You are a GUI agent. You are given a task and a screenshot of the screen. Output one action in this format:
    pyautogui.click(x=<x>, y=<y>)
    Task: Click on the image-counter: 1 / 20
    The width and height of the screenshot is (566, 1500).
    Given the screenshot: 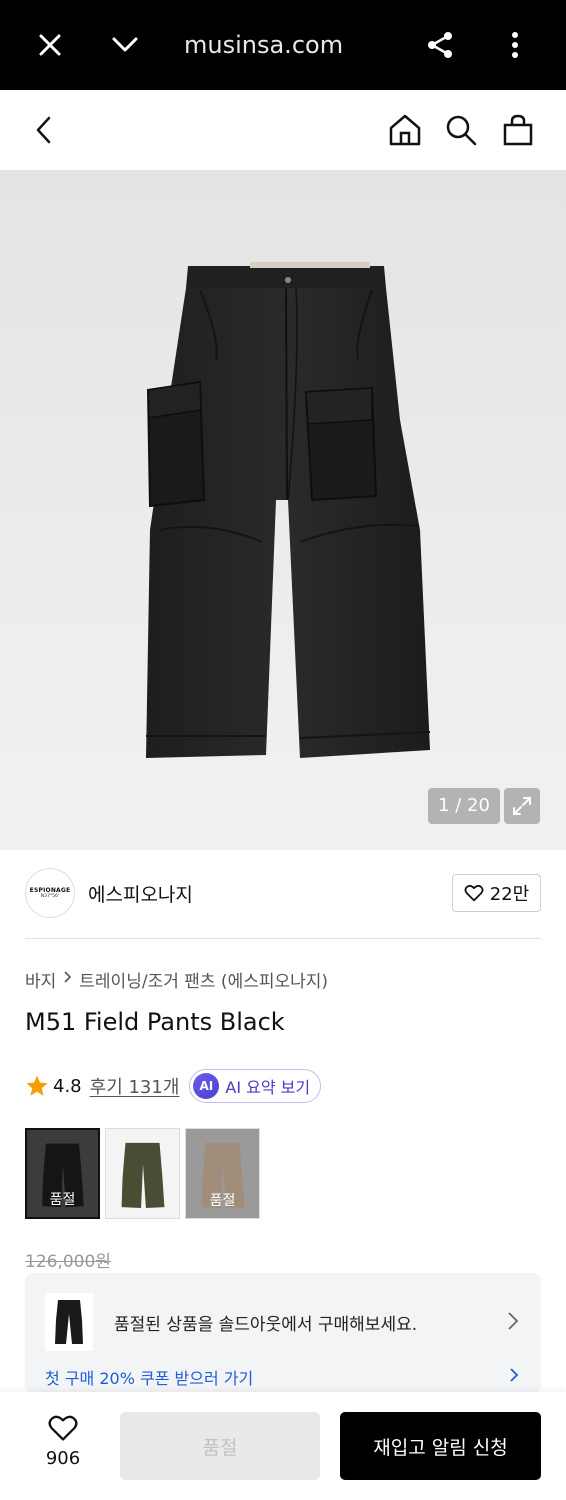 What is the action you would take?
    pyautogui.click(x=464, y=806)
    